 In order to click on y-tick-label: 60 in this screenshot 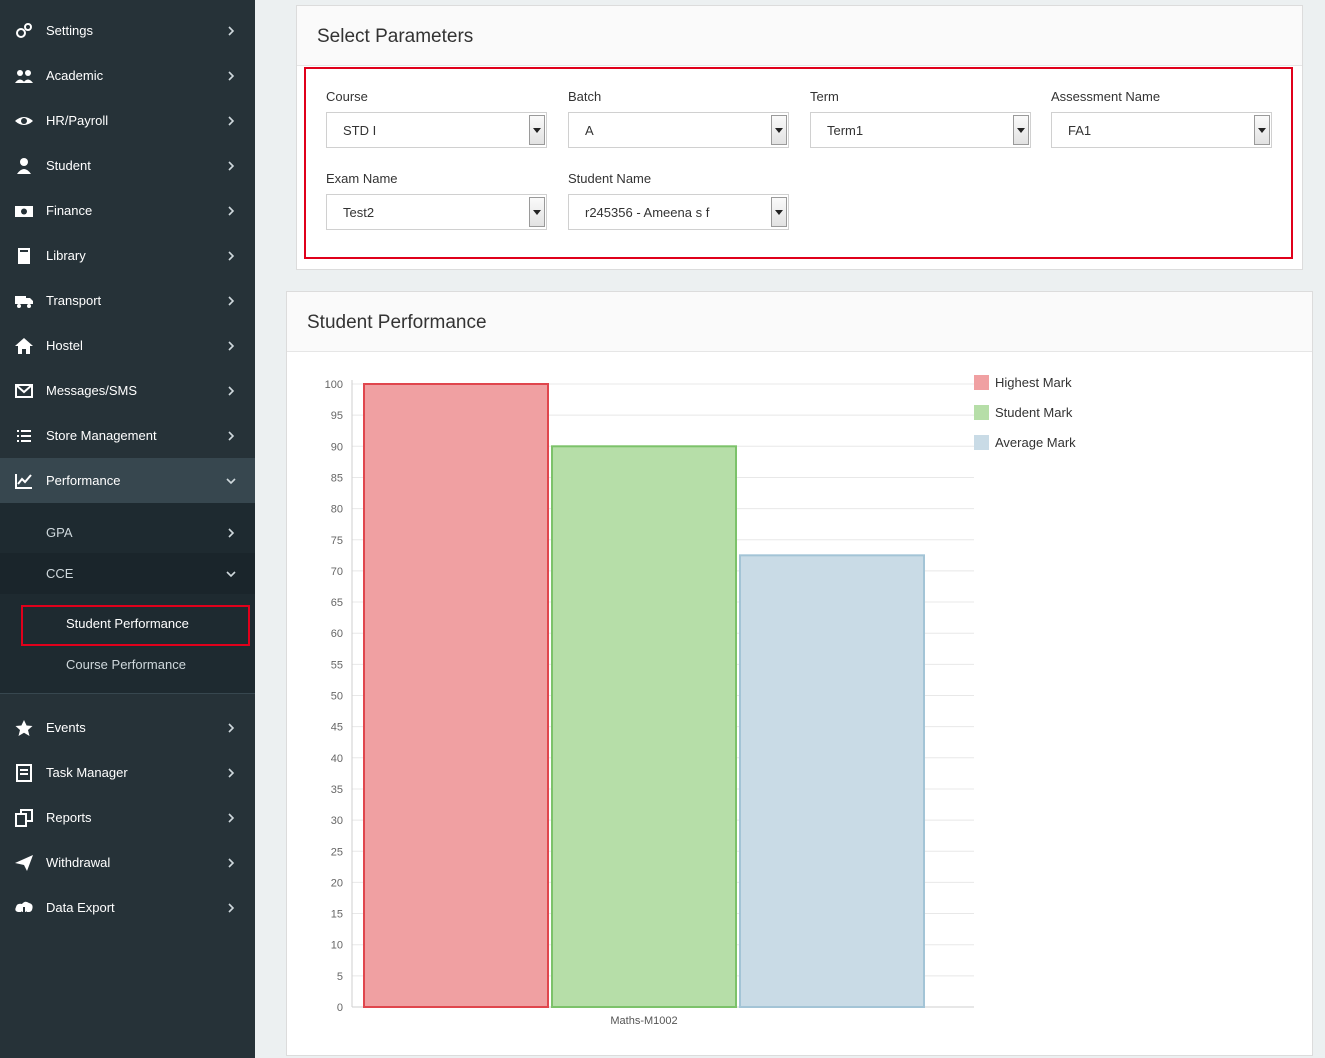, I will do `click(337, 634)`.